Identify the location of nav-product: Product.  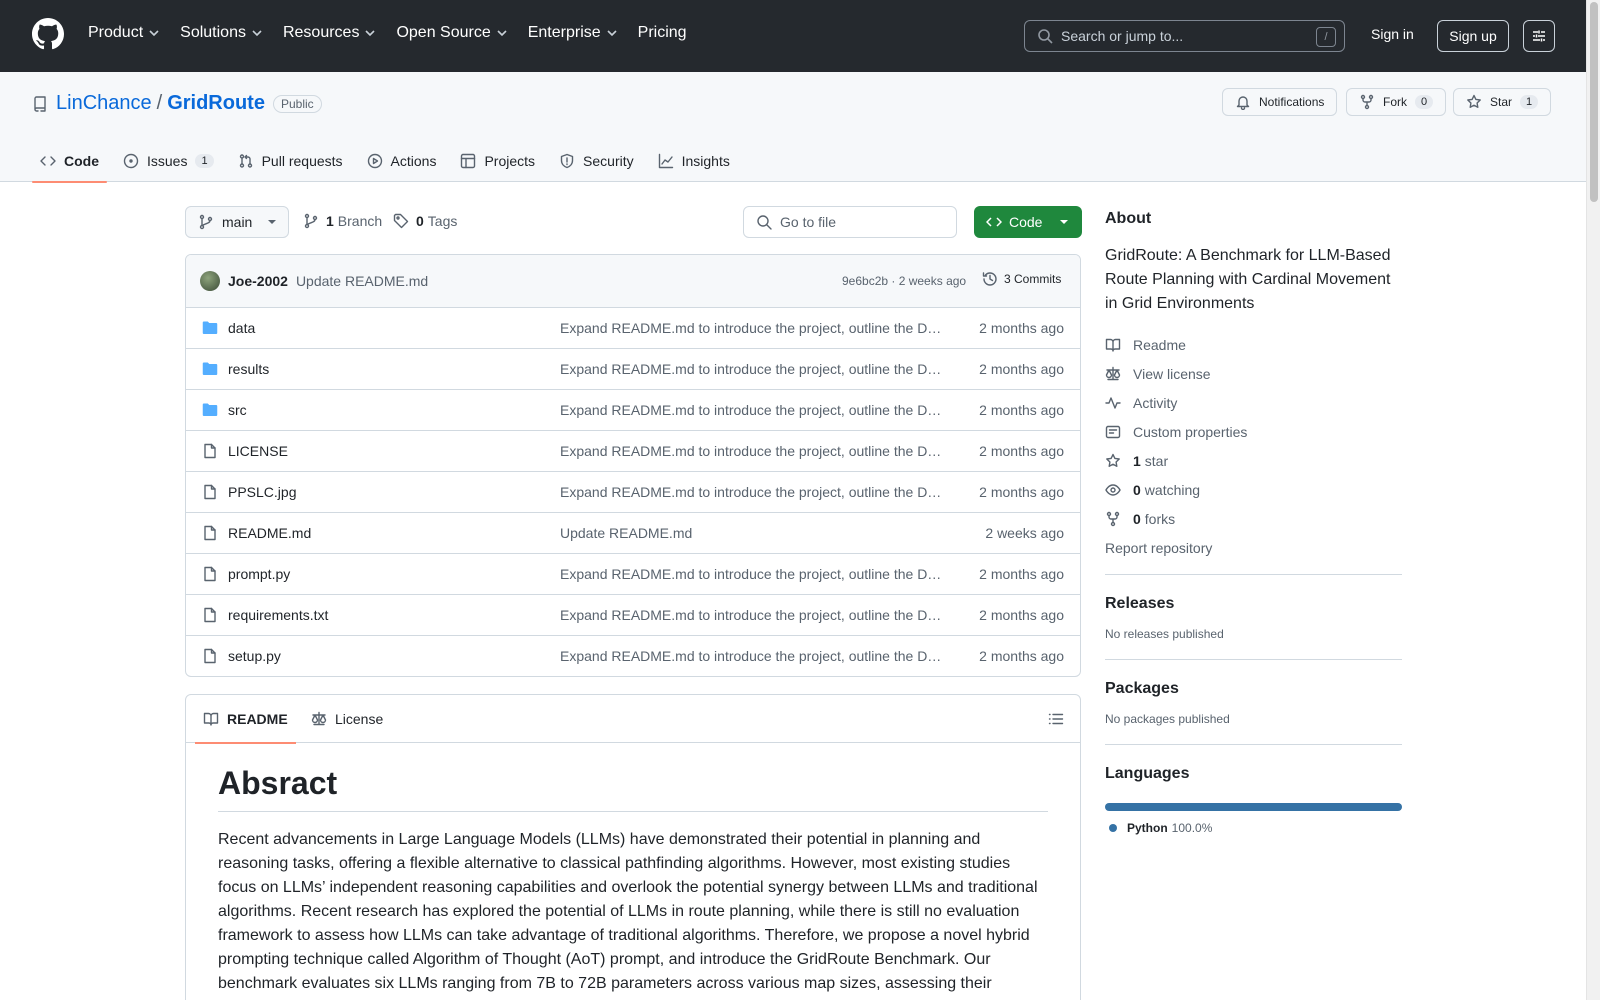
(124, 33).